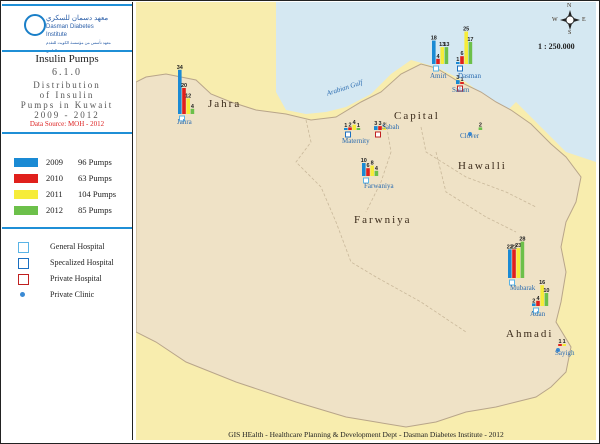  What do you see at coordinates (523, 288) in the screenshot?
I see `facility-label-mubarak: Mubarak` at bounding box center [523, 288].